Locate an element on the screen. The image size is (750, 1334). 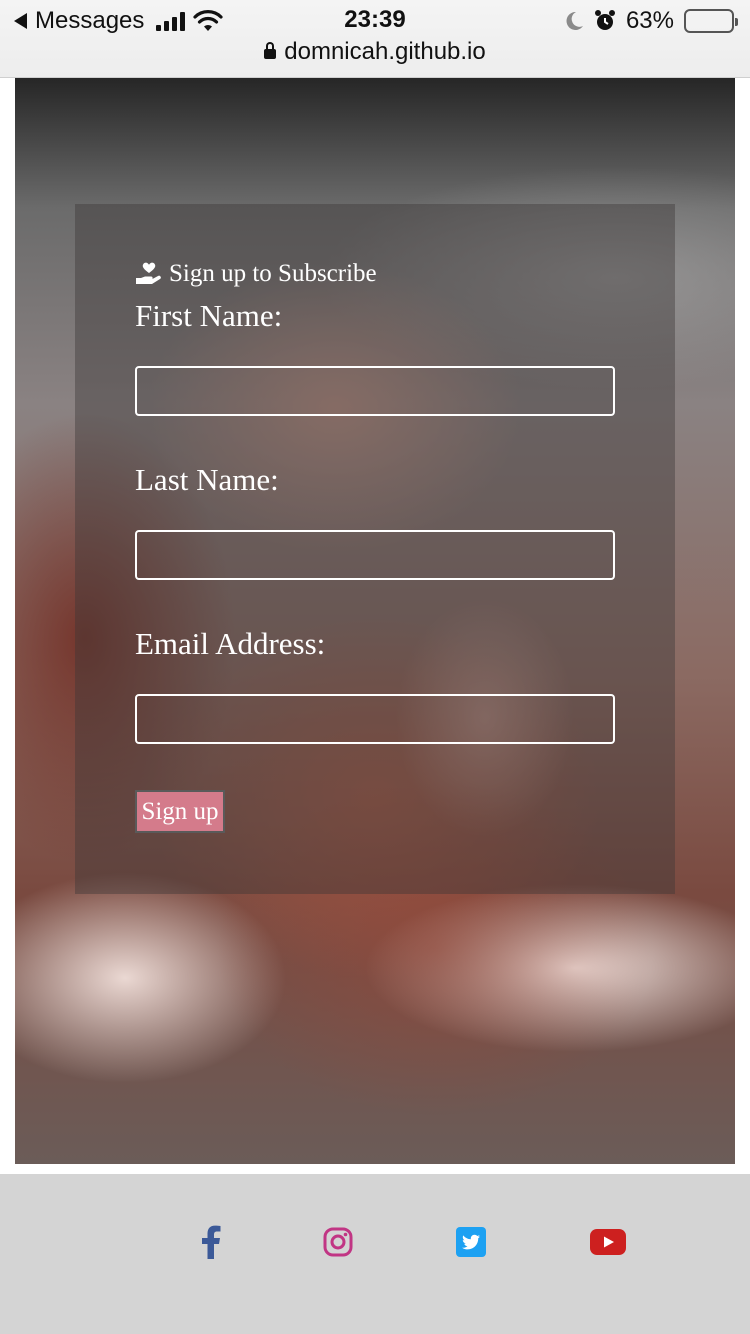
hero-dark-arc is located at coordinates (375, 148).